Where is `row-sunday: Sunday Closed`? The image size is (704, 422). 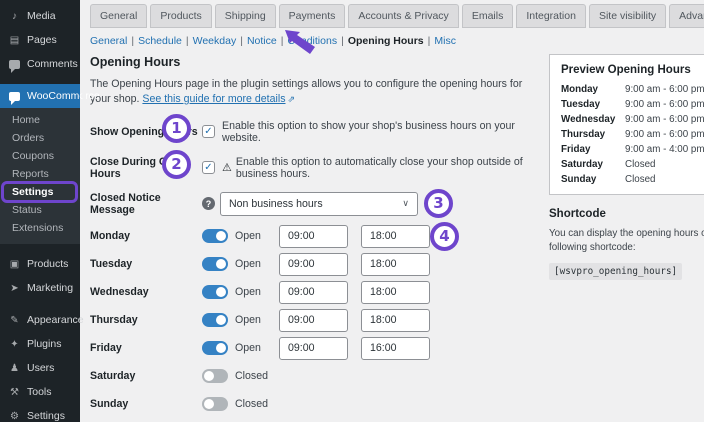 row-sunday: Sunday Closed is located at coordinates (316, 404).